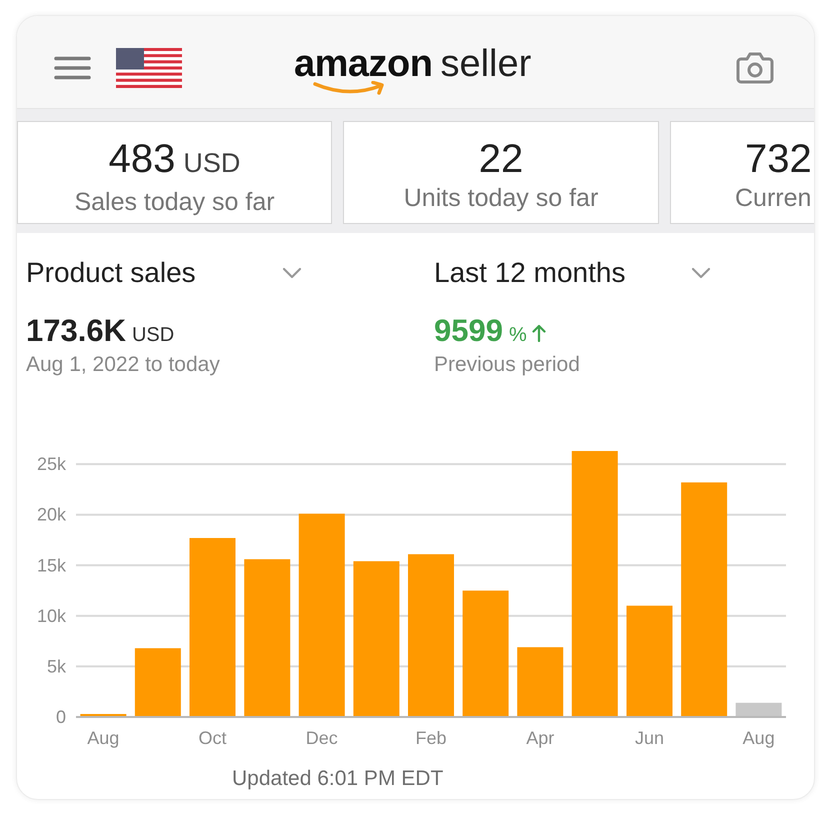  What do you see at coordinates (572, 273) in the screenshot?
I see `period-dropdown: Last 12 months` at bounding box center [572, 273].